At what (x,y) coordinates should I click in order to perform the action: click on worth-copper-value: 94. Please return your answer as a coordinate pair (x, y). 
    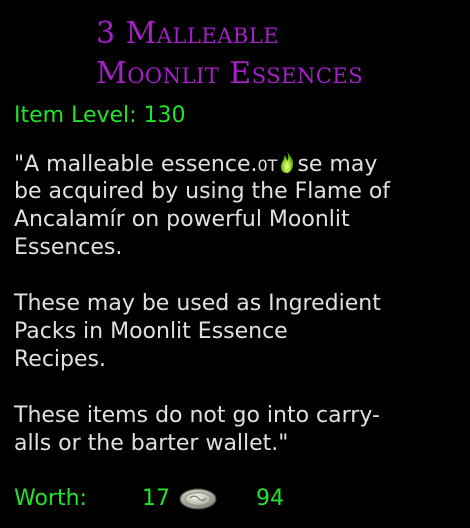
    Looking at the image, I should click on (270, 498).